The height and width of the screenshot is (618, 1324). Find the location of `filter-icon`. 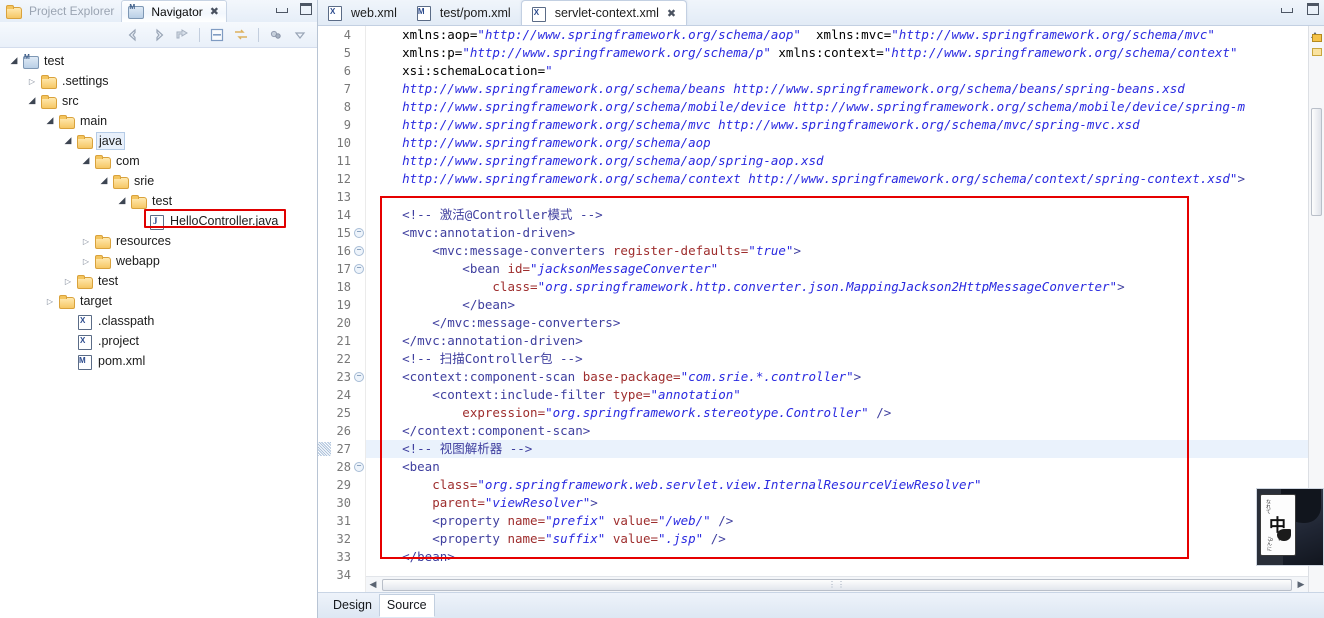

filter-icon is located at coordinates (276, 35).